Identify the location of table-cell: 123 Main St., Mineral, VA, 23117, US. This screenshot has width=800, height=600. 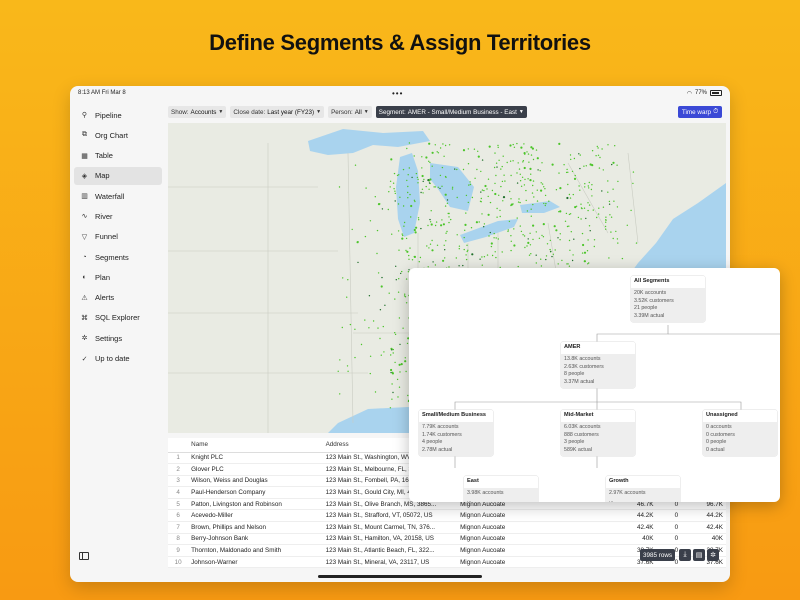
(390, 562).